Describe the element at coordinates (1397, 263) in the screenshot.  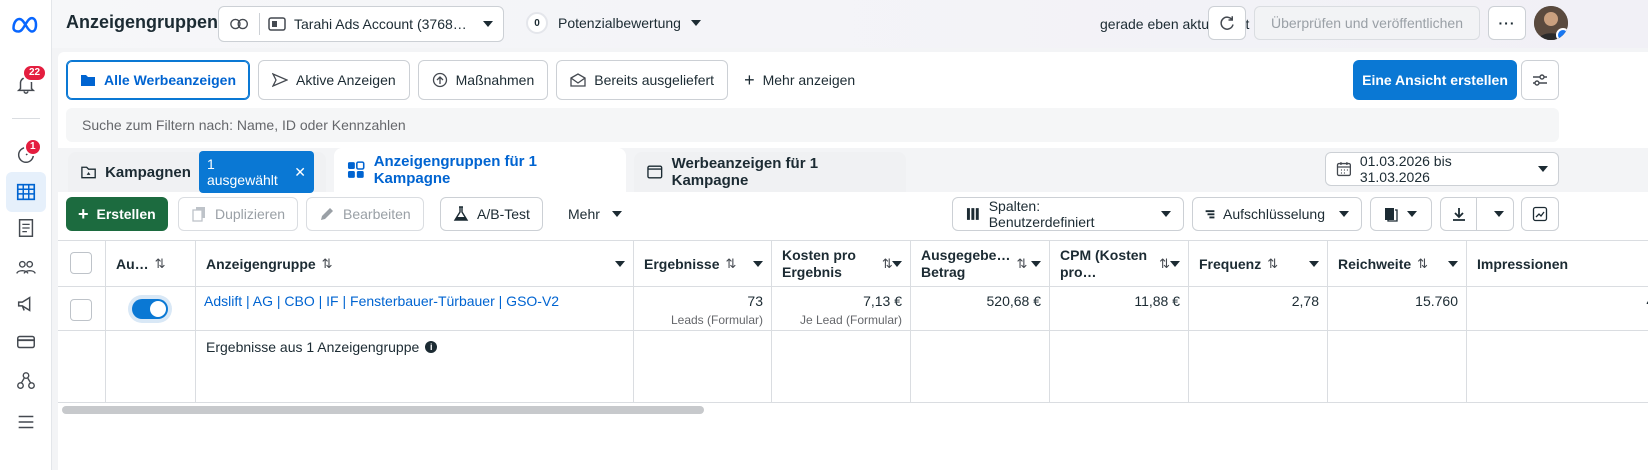
I see `header-reach: Reichweite ⇅` at that location.